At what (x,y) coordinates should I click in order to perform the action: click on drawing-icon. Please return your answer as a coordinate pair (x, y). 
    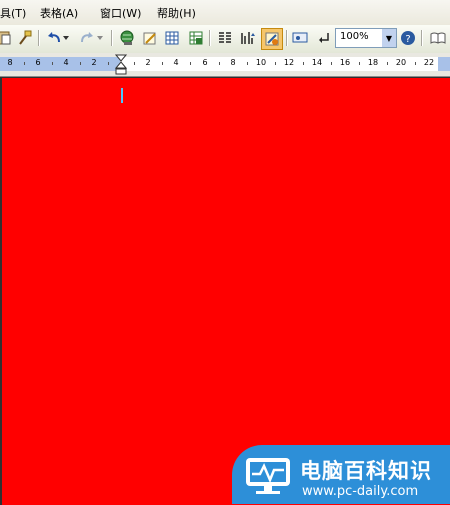
    Looking at the image, I should click on (248, 38).